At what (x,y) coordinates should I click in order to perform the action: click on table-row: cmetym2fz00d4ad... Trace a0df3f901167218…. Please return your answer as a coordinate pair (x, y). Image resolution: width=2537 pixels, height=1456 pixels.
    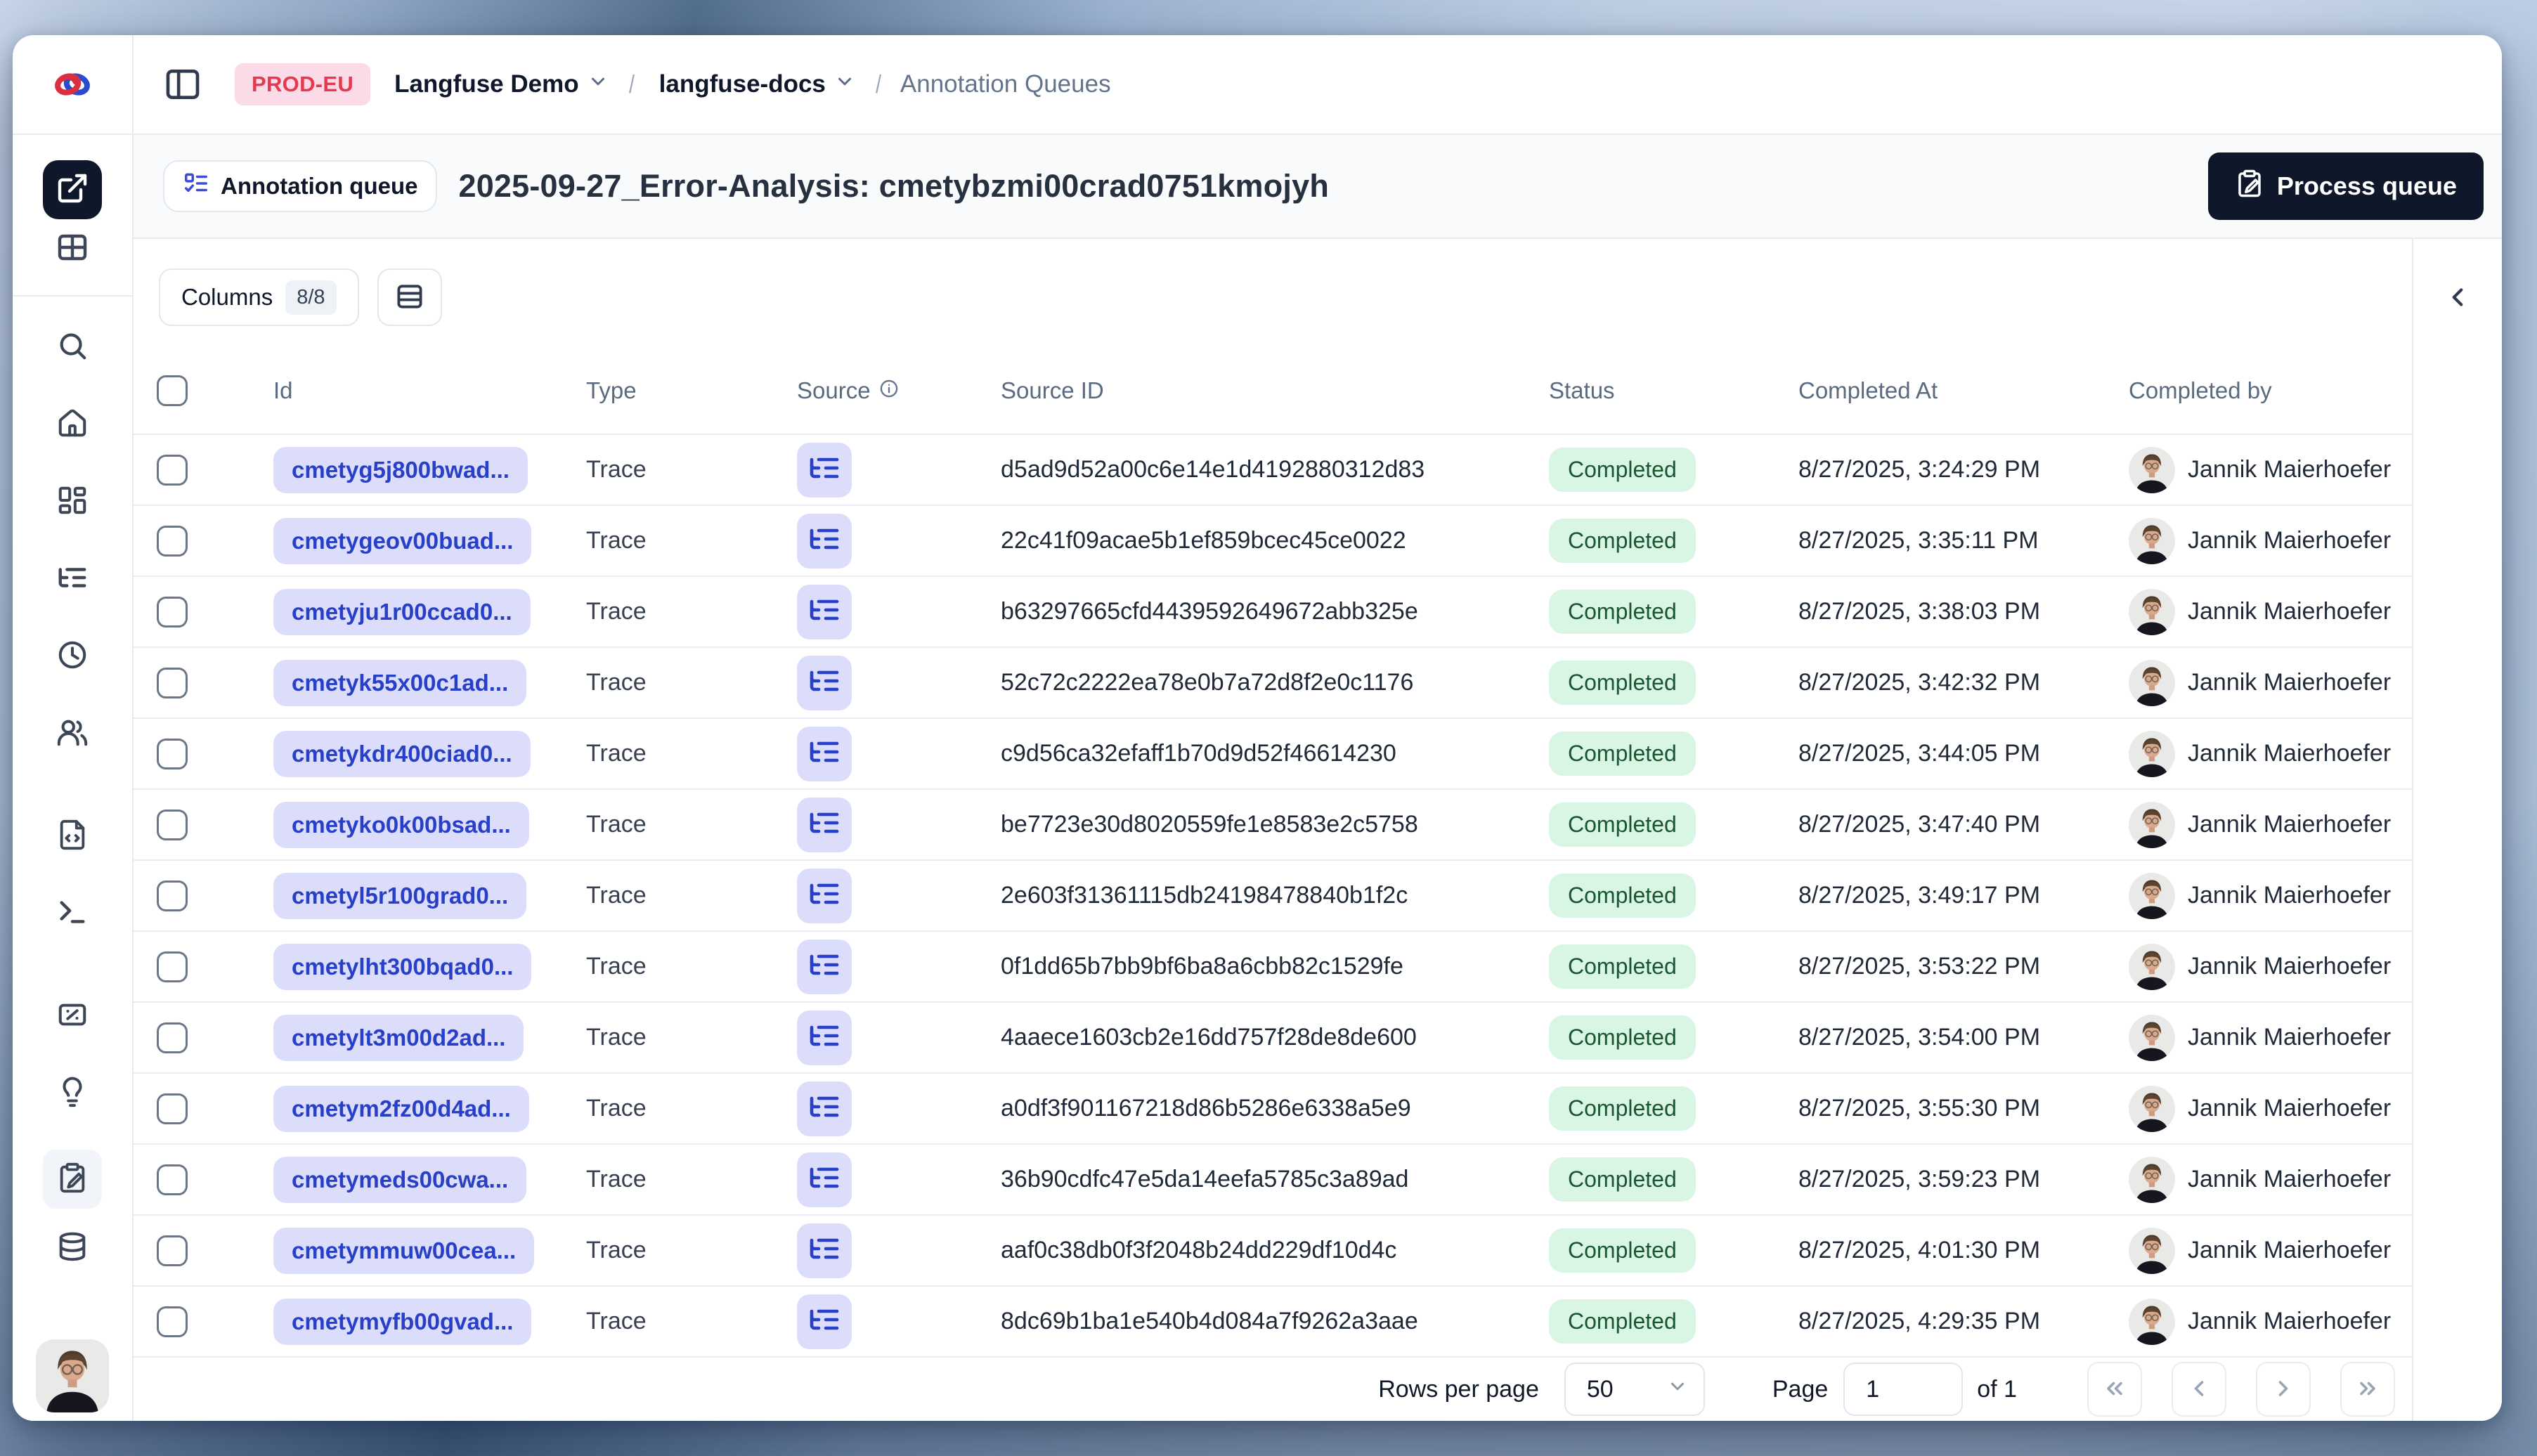
    Looking at the image, I should click on (1273, 1109).